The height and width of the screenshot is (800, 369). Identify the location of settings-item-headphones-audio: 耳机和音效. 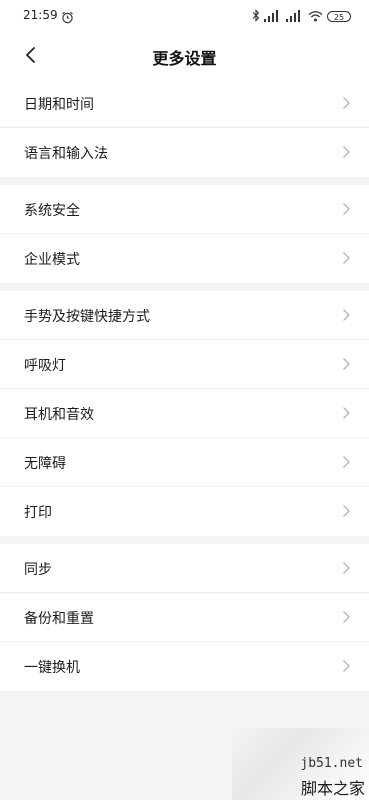
(184, 413).